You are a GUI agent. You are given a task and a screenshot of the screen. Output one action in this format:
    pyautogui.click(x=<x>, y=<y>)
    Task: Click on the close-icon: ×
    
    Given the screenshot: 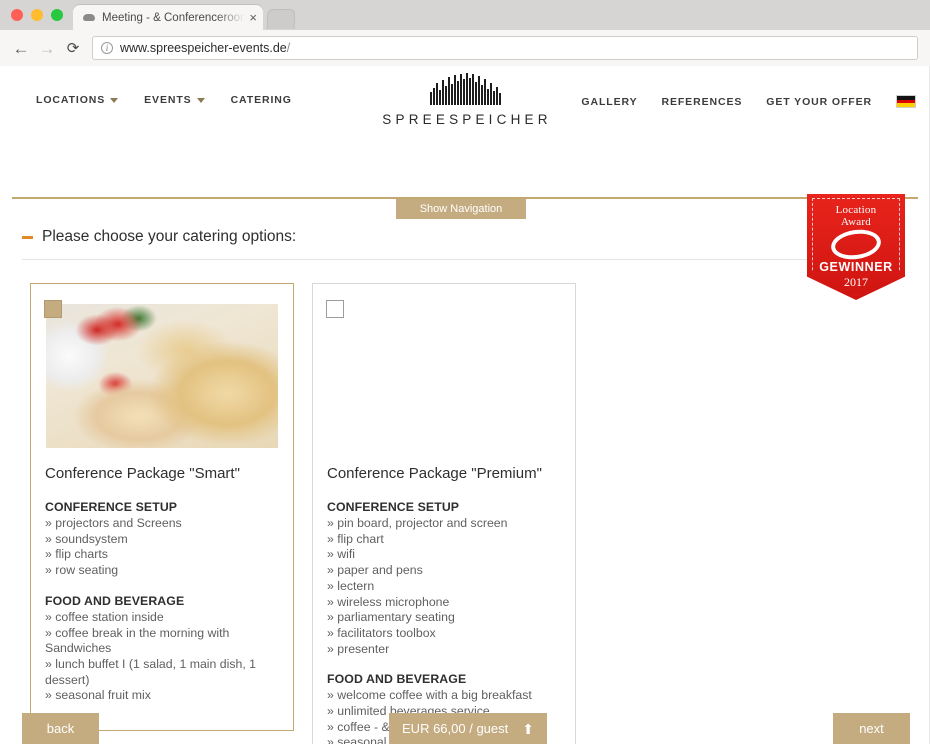 What is the action you would take?
    pyautogui.click(x=251, y=17)
    